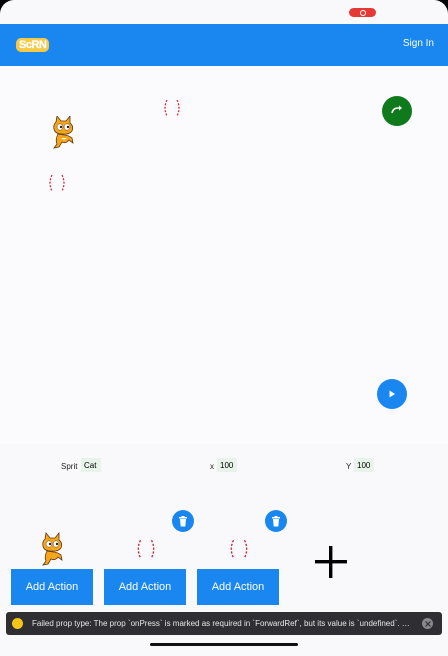 The image size is (448, 656). Describe the element at coordinates (224, 45) in the screenshot. I see `app-header: ScRN Sign In` at that location.